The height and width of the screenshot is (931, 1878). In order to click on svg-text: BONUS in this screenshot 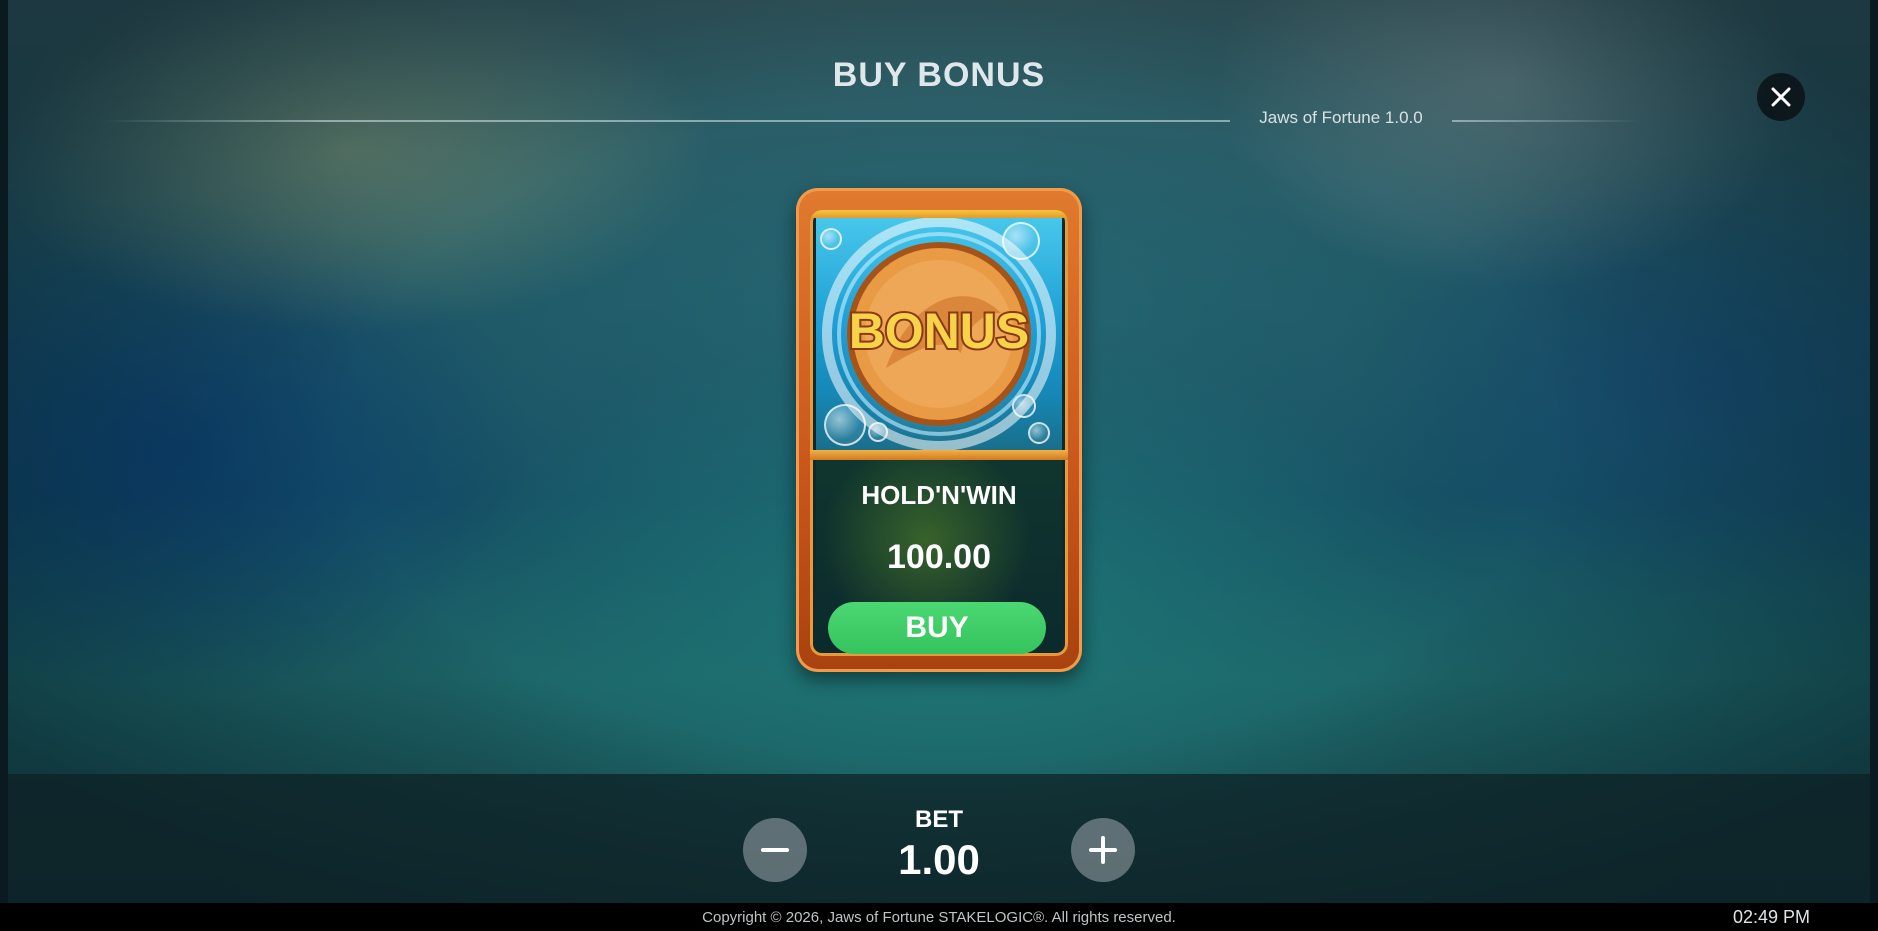, I will do `click(939, 331)`.